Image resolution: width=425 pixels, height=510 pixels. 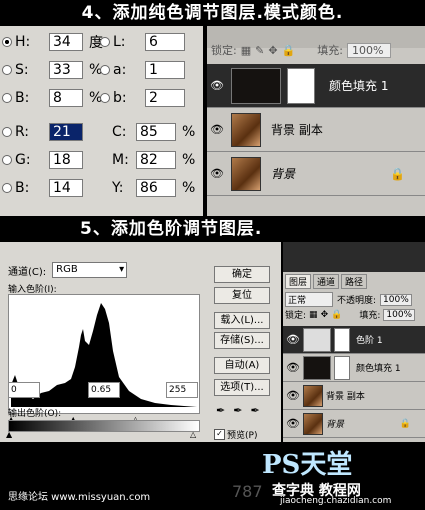 I want to click on mask-thumbnail, so click(x=301, y=85).